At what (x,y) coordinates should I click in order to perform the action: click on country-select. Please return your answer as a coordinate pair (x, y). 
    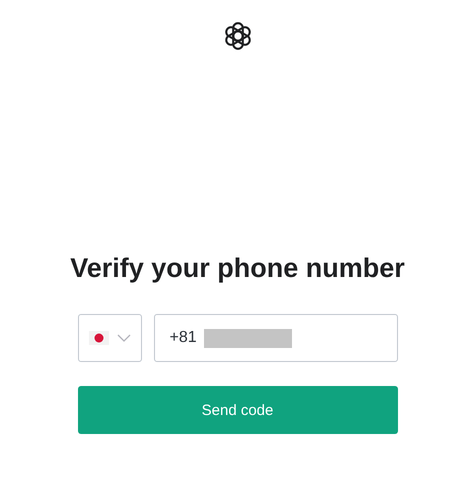
    Looking at the image, I should click on (110, 338).